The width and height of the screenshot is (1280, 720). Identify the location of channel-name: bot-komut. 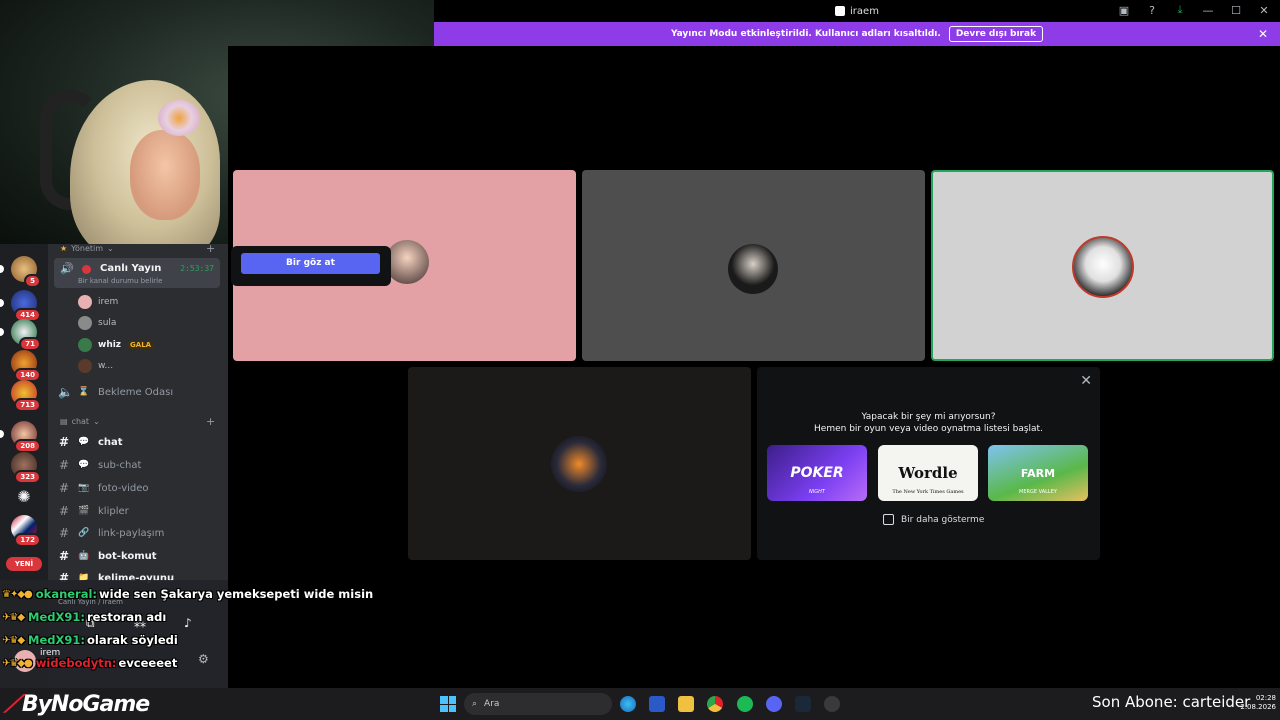
(127, 556).